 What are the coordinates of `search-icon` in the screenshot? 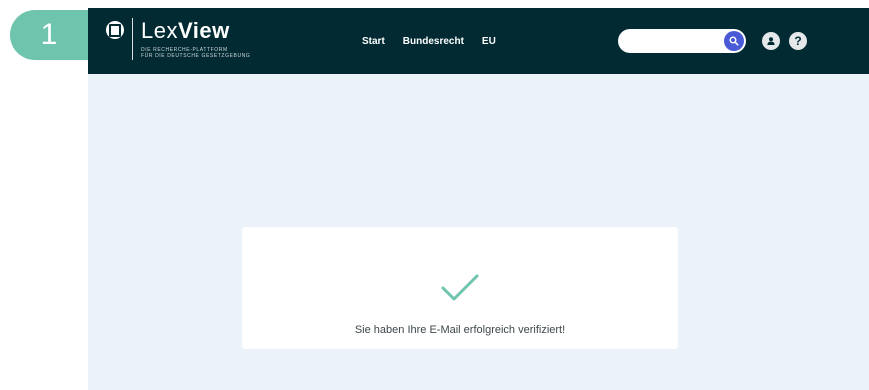 It's located at (734, 41).